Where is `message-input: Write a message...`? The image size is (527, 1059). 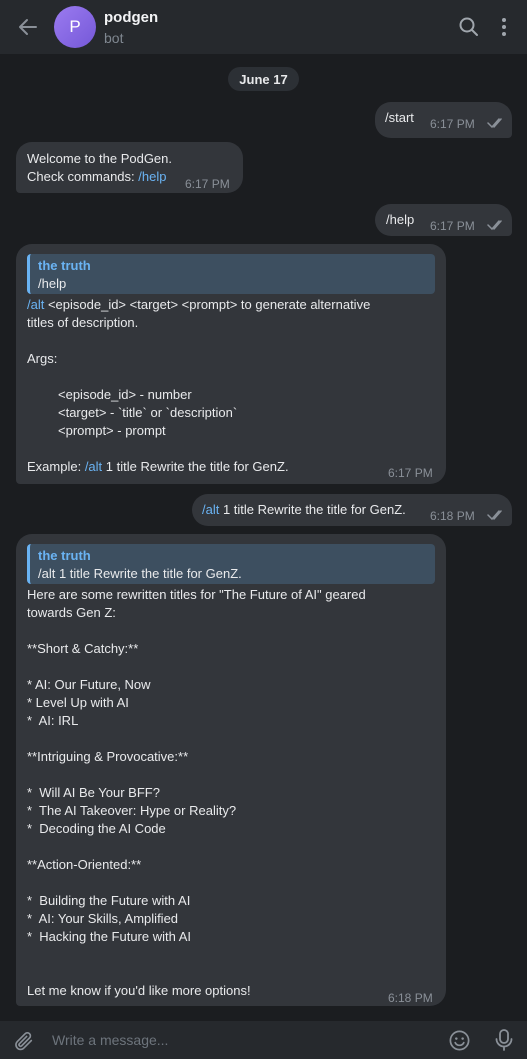 message-input: Write a message... is located at coordinates (110, 1040).